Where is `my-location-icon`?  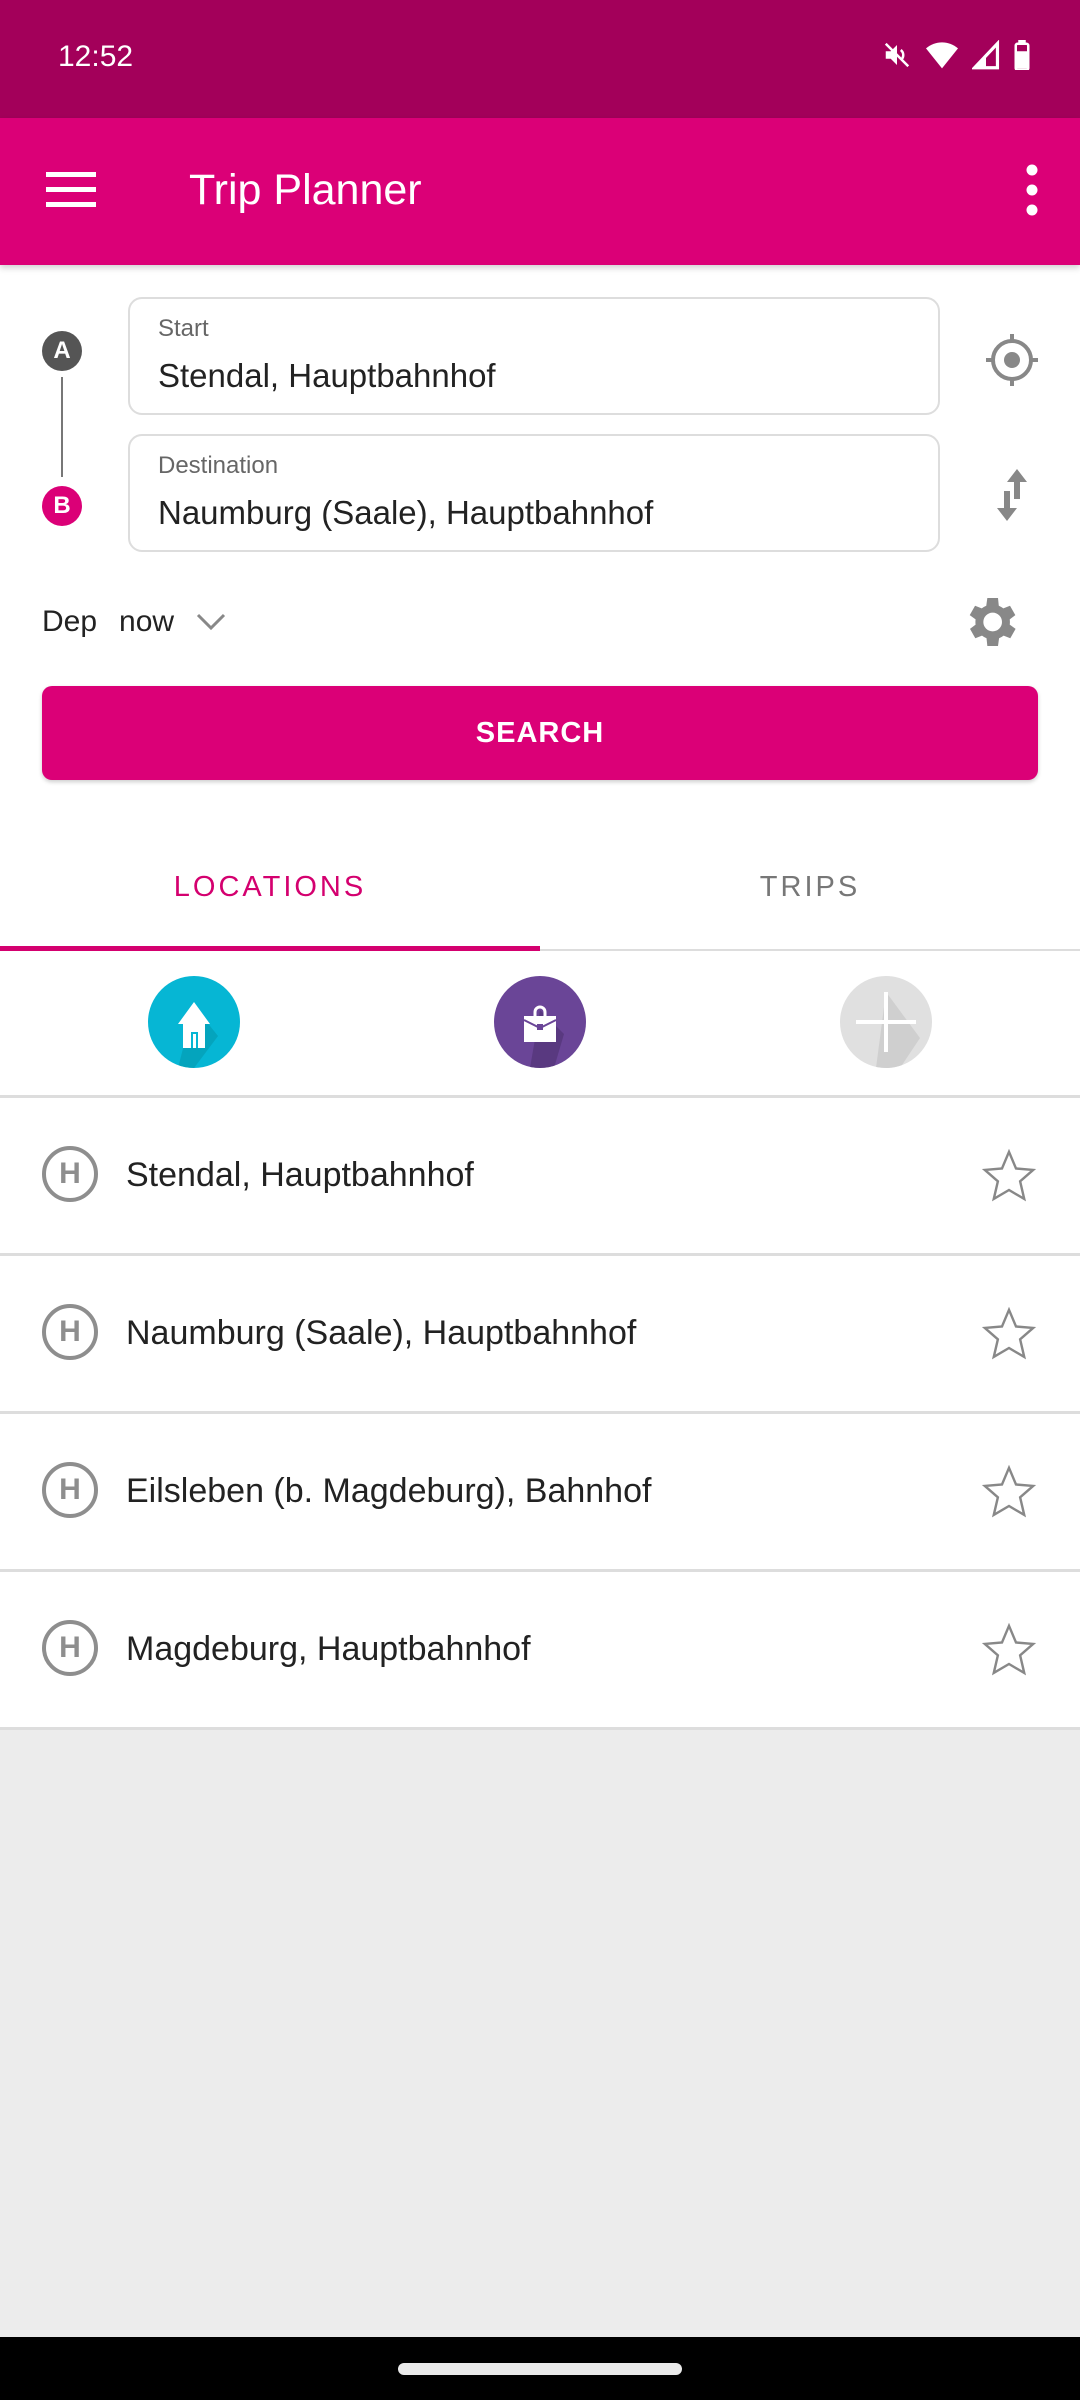 my-location-icon is located at coordinates (1012, 360).